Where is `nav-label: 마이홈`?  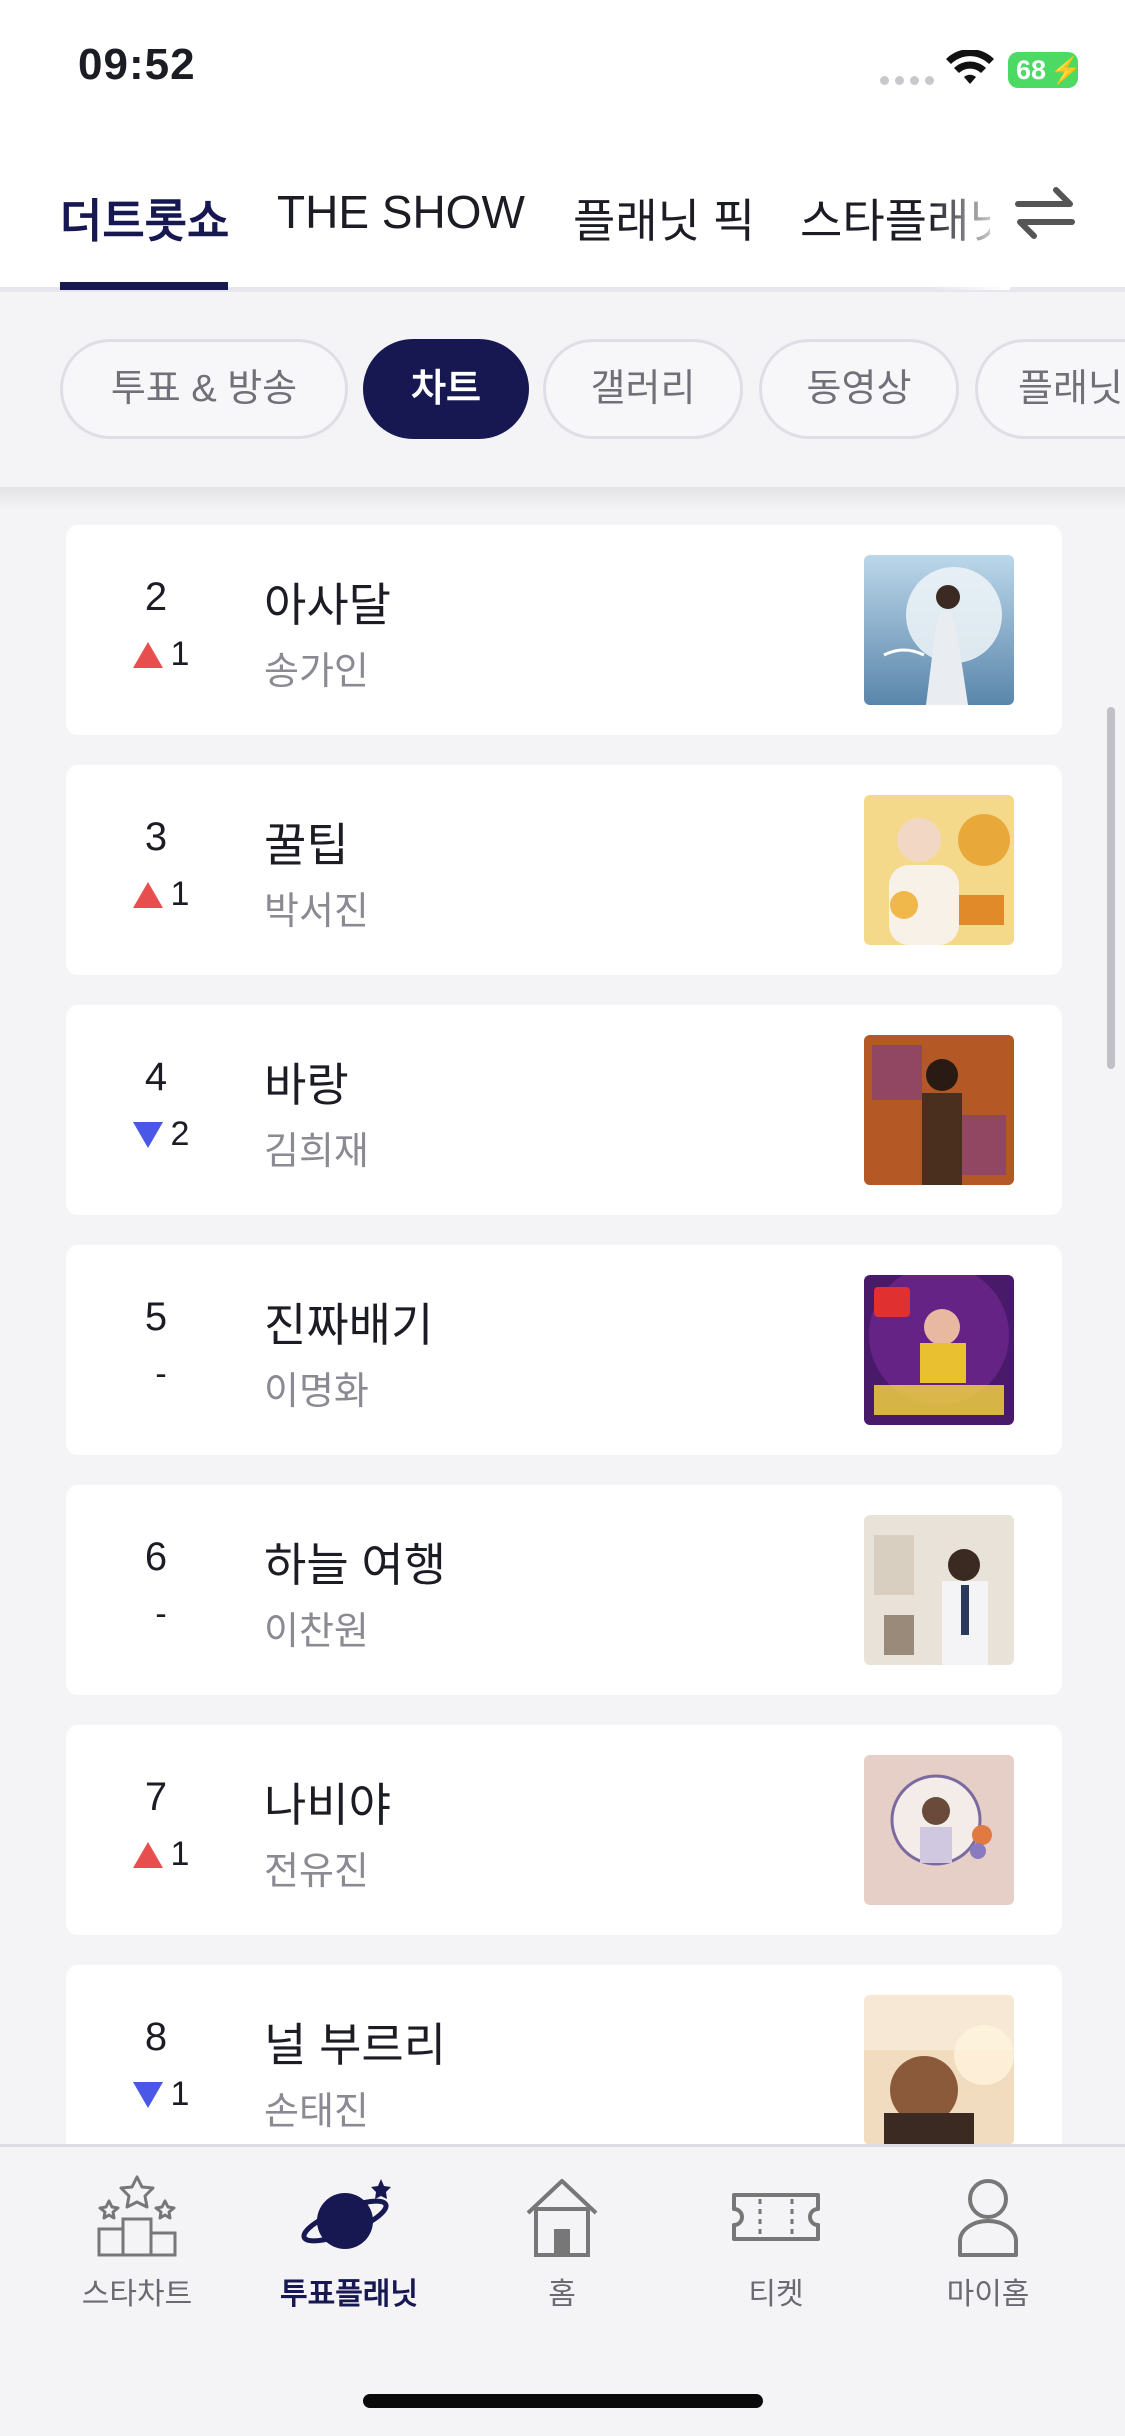
nav-label: 마이홈 is located at coordinates (988, 2294).